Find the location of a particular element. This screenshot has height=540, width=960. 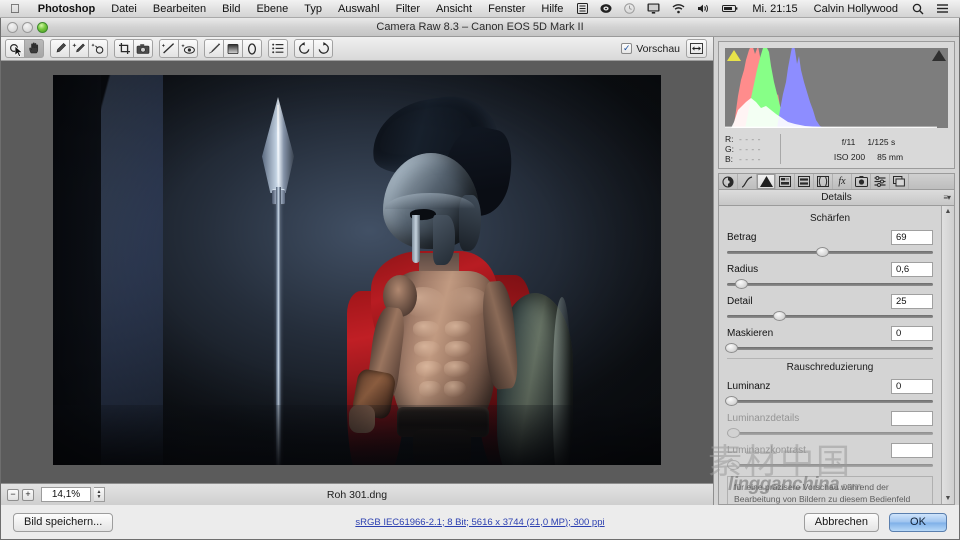

preferences-tool is located at coordinates (278, 48).